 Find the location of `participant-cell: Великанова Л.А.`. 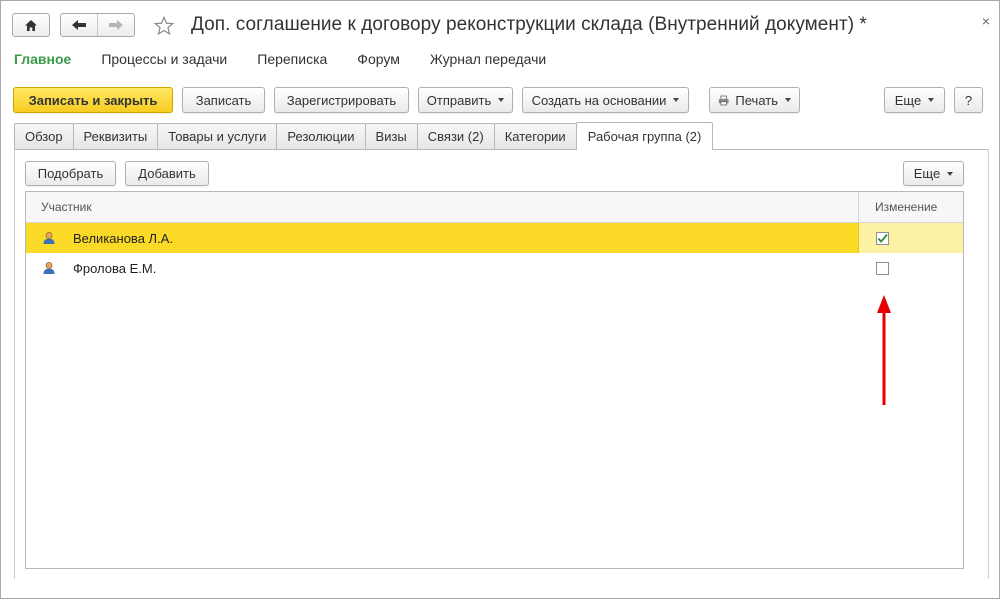

participant-cell: Великанова Л.А. is located at coordinates (442, 238).